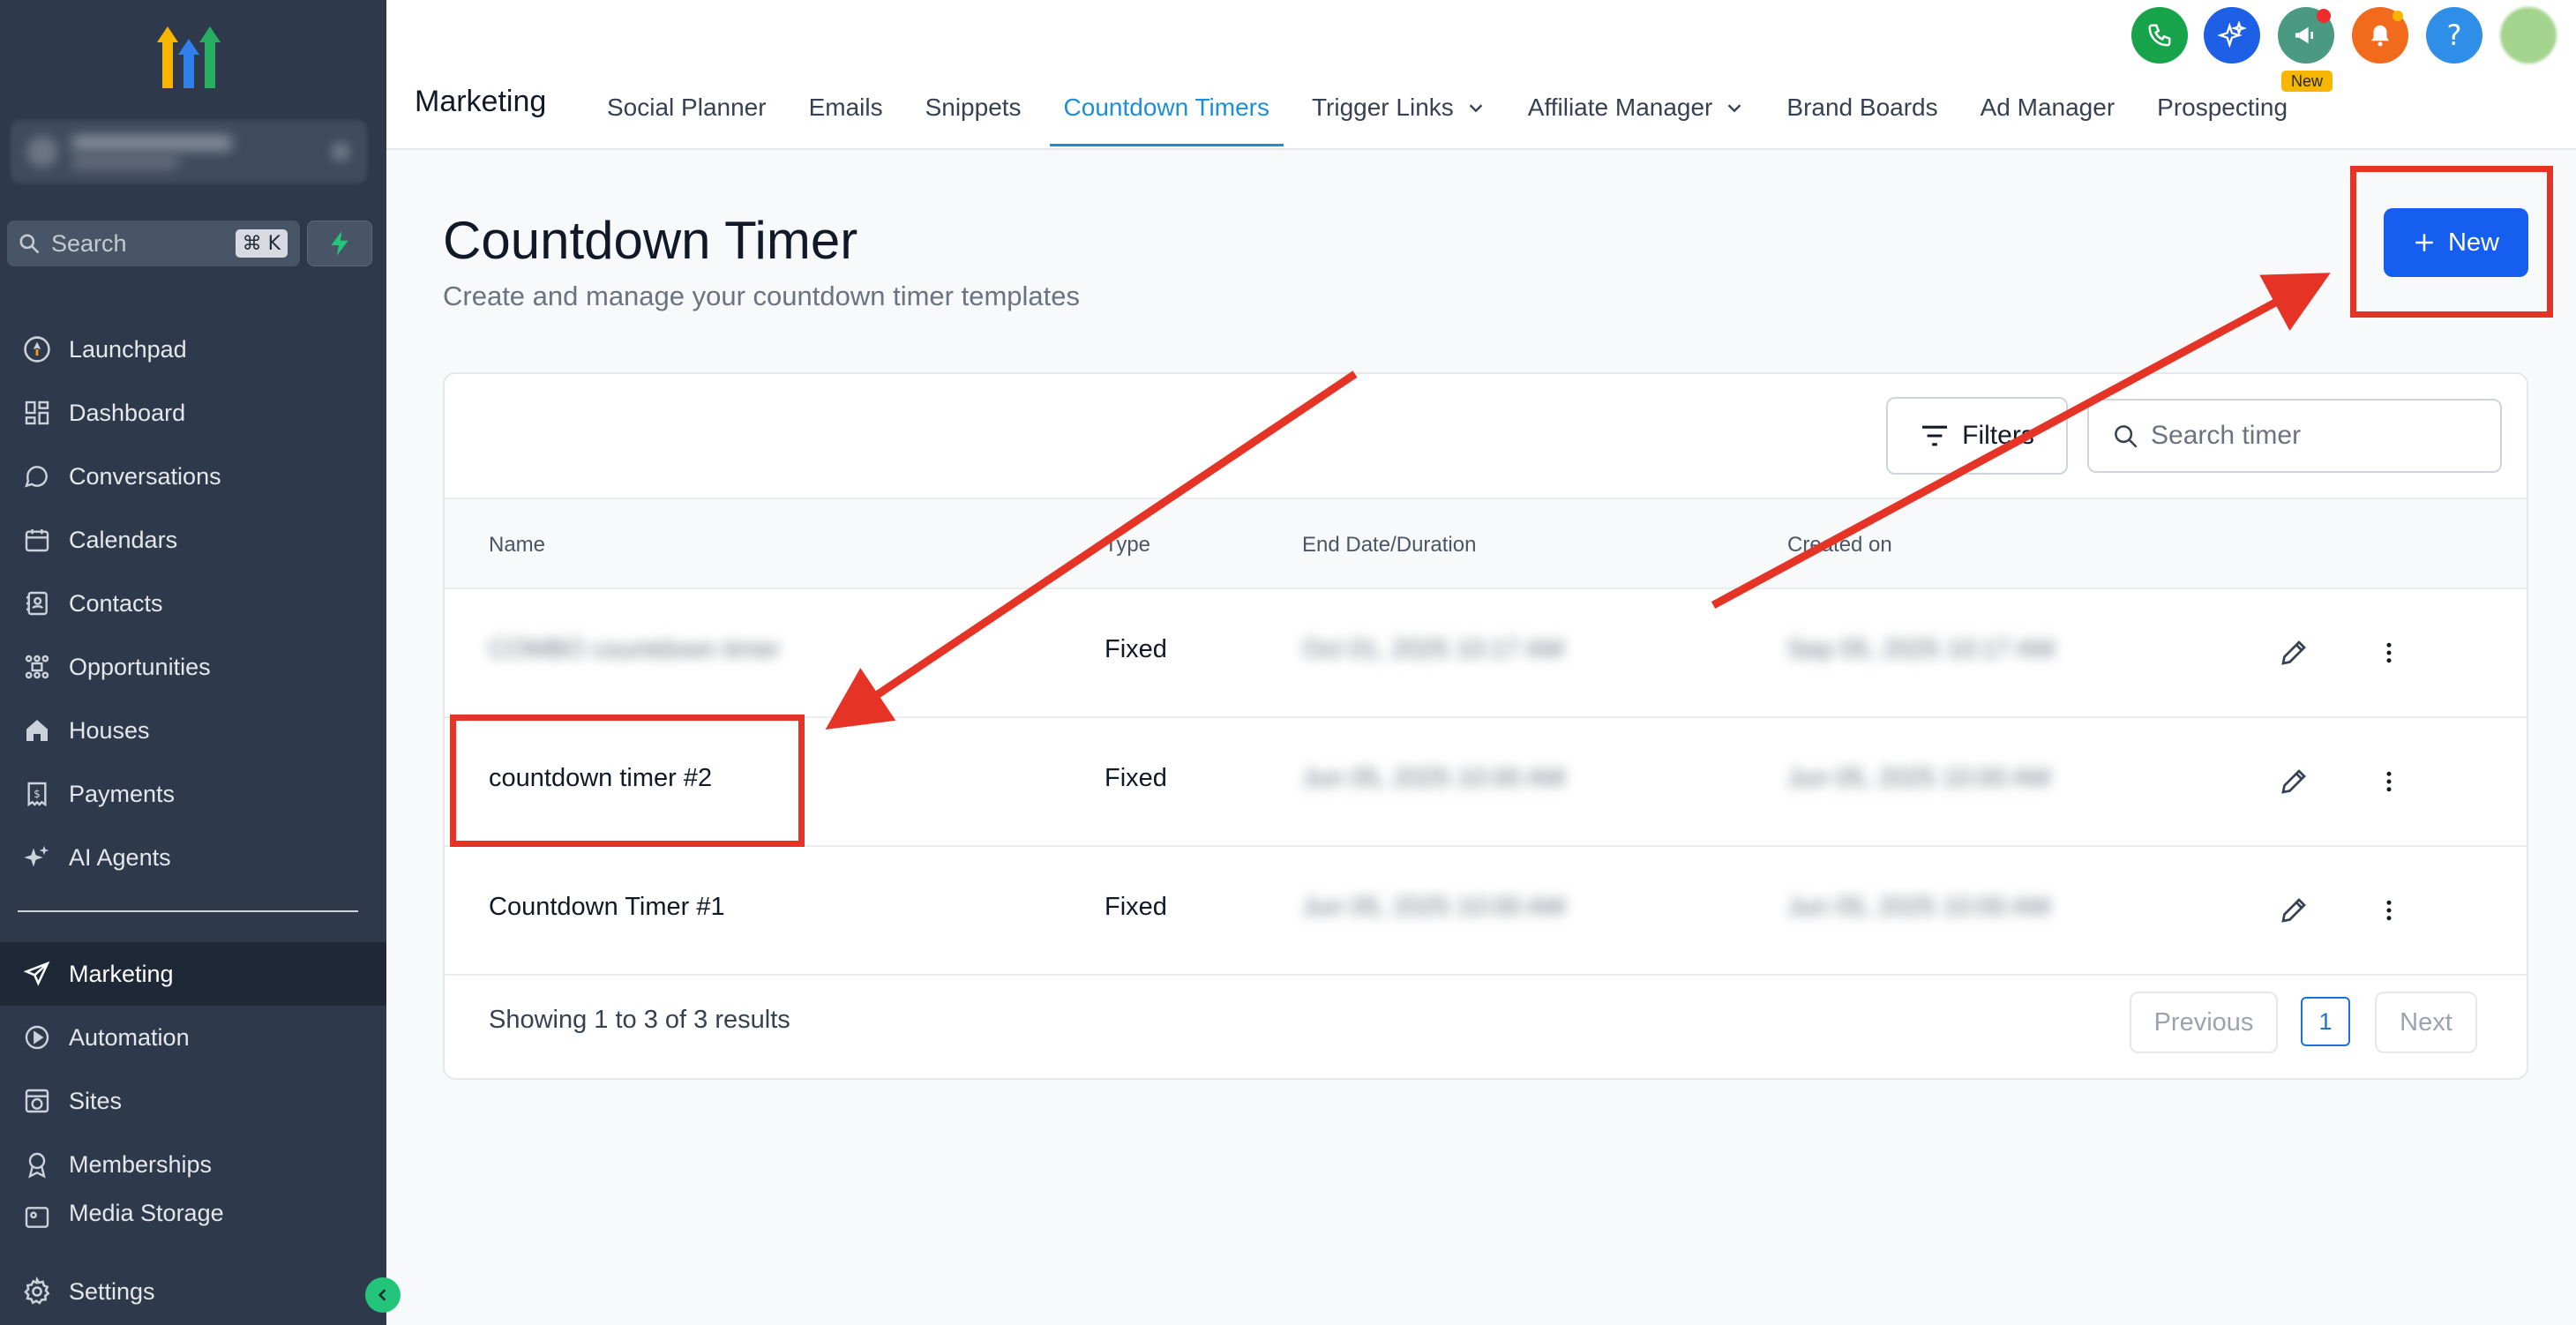 The height and width of the screenshot is (1325, 2576). What do you see at coordinates (193, 857) in the screenshot?
I see `sidebar-item-ai-agents: AI Agents` at bounding box center [193, 857].